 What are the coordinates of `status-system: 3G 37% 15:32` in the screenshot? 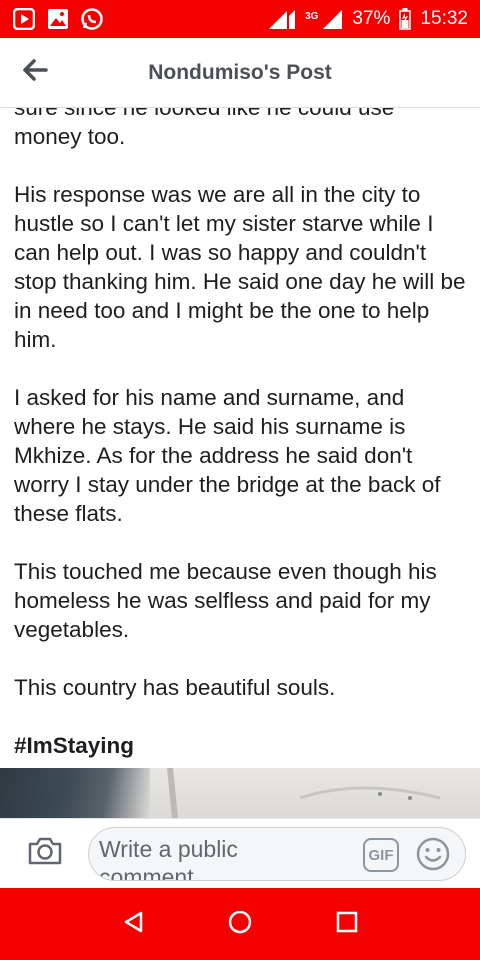 It's located at (367, 19).